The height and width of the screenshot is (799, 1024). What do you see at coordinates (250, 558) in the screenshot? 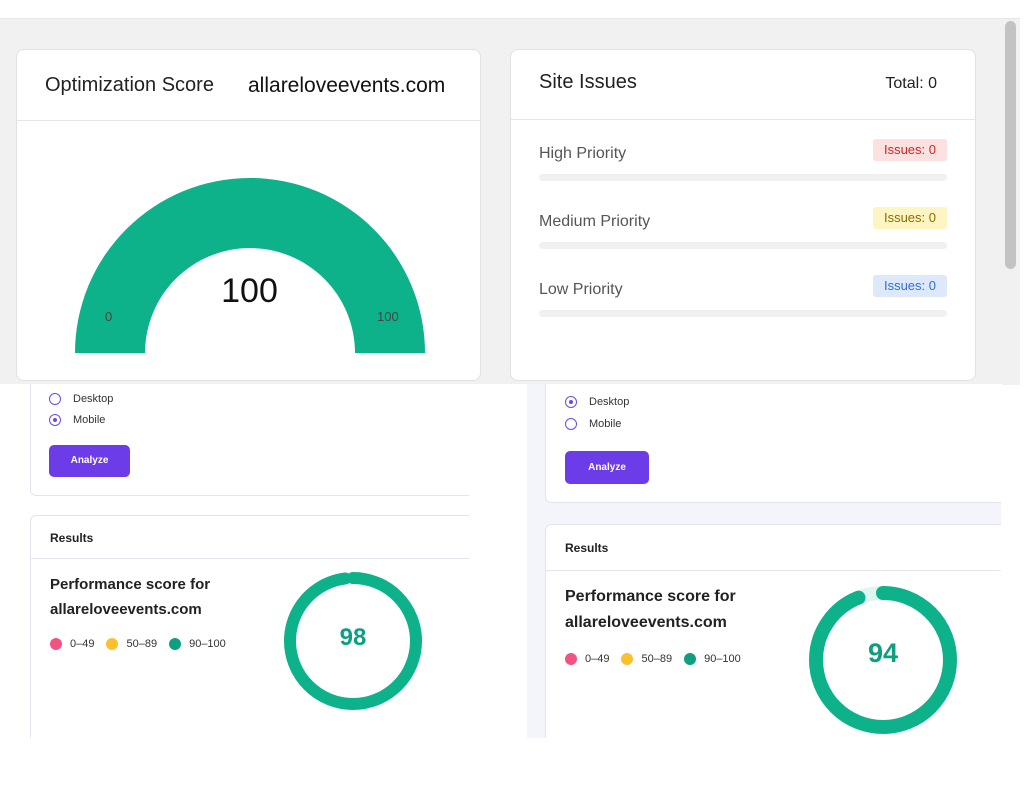
I see `left-results-divider` at bounding box center [250, 558].